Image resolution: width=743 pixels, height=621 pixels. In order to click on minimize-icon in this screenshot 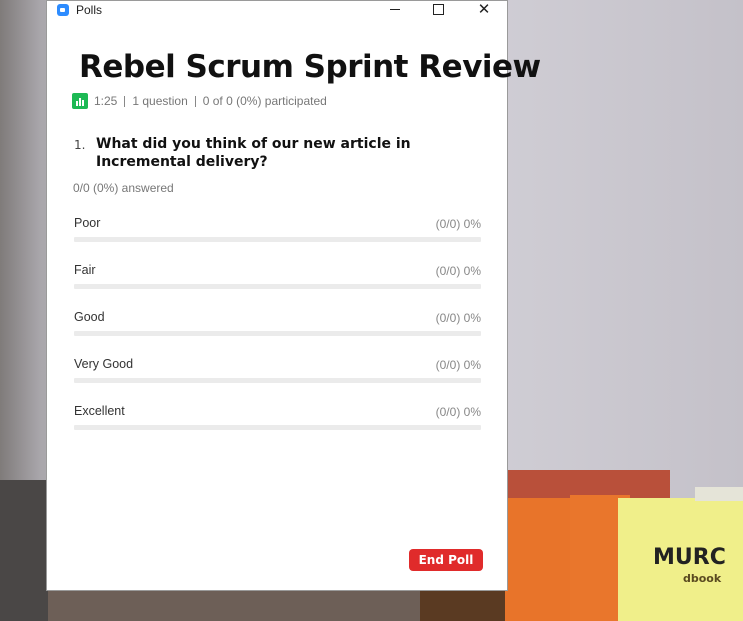, I will do `click(395, 9)`.